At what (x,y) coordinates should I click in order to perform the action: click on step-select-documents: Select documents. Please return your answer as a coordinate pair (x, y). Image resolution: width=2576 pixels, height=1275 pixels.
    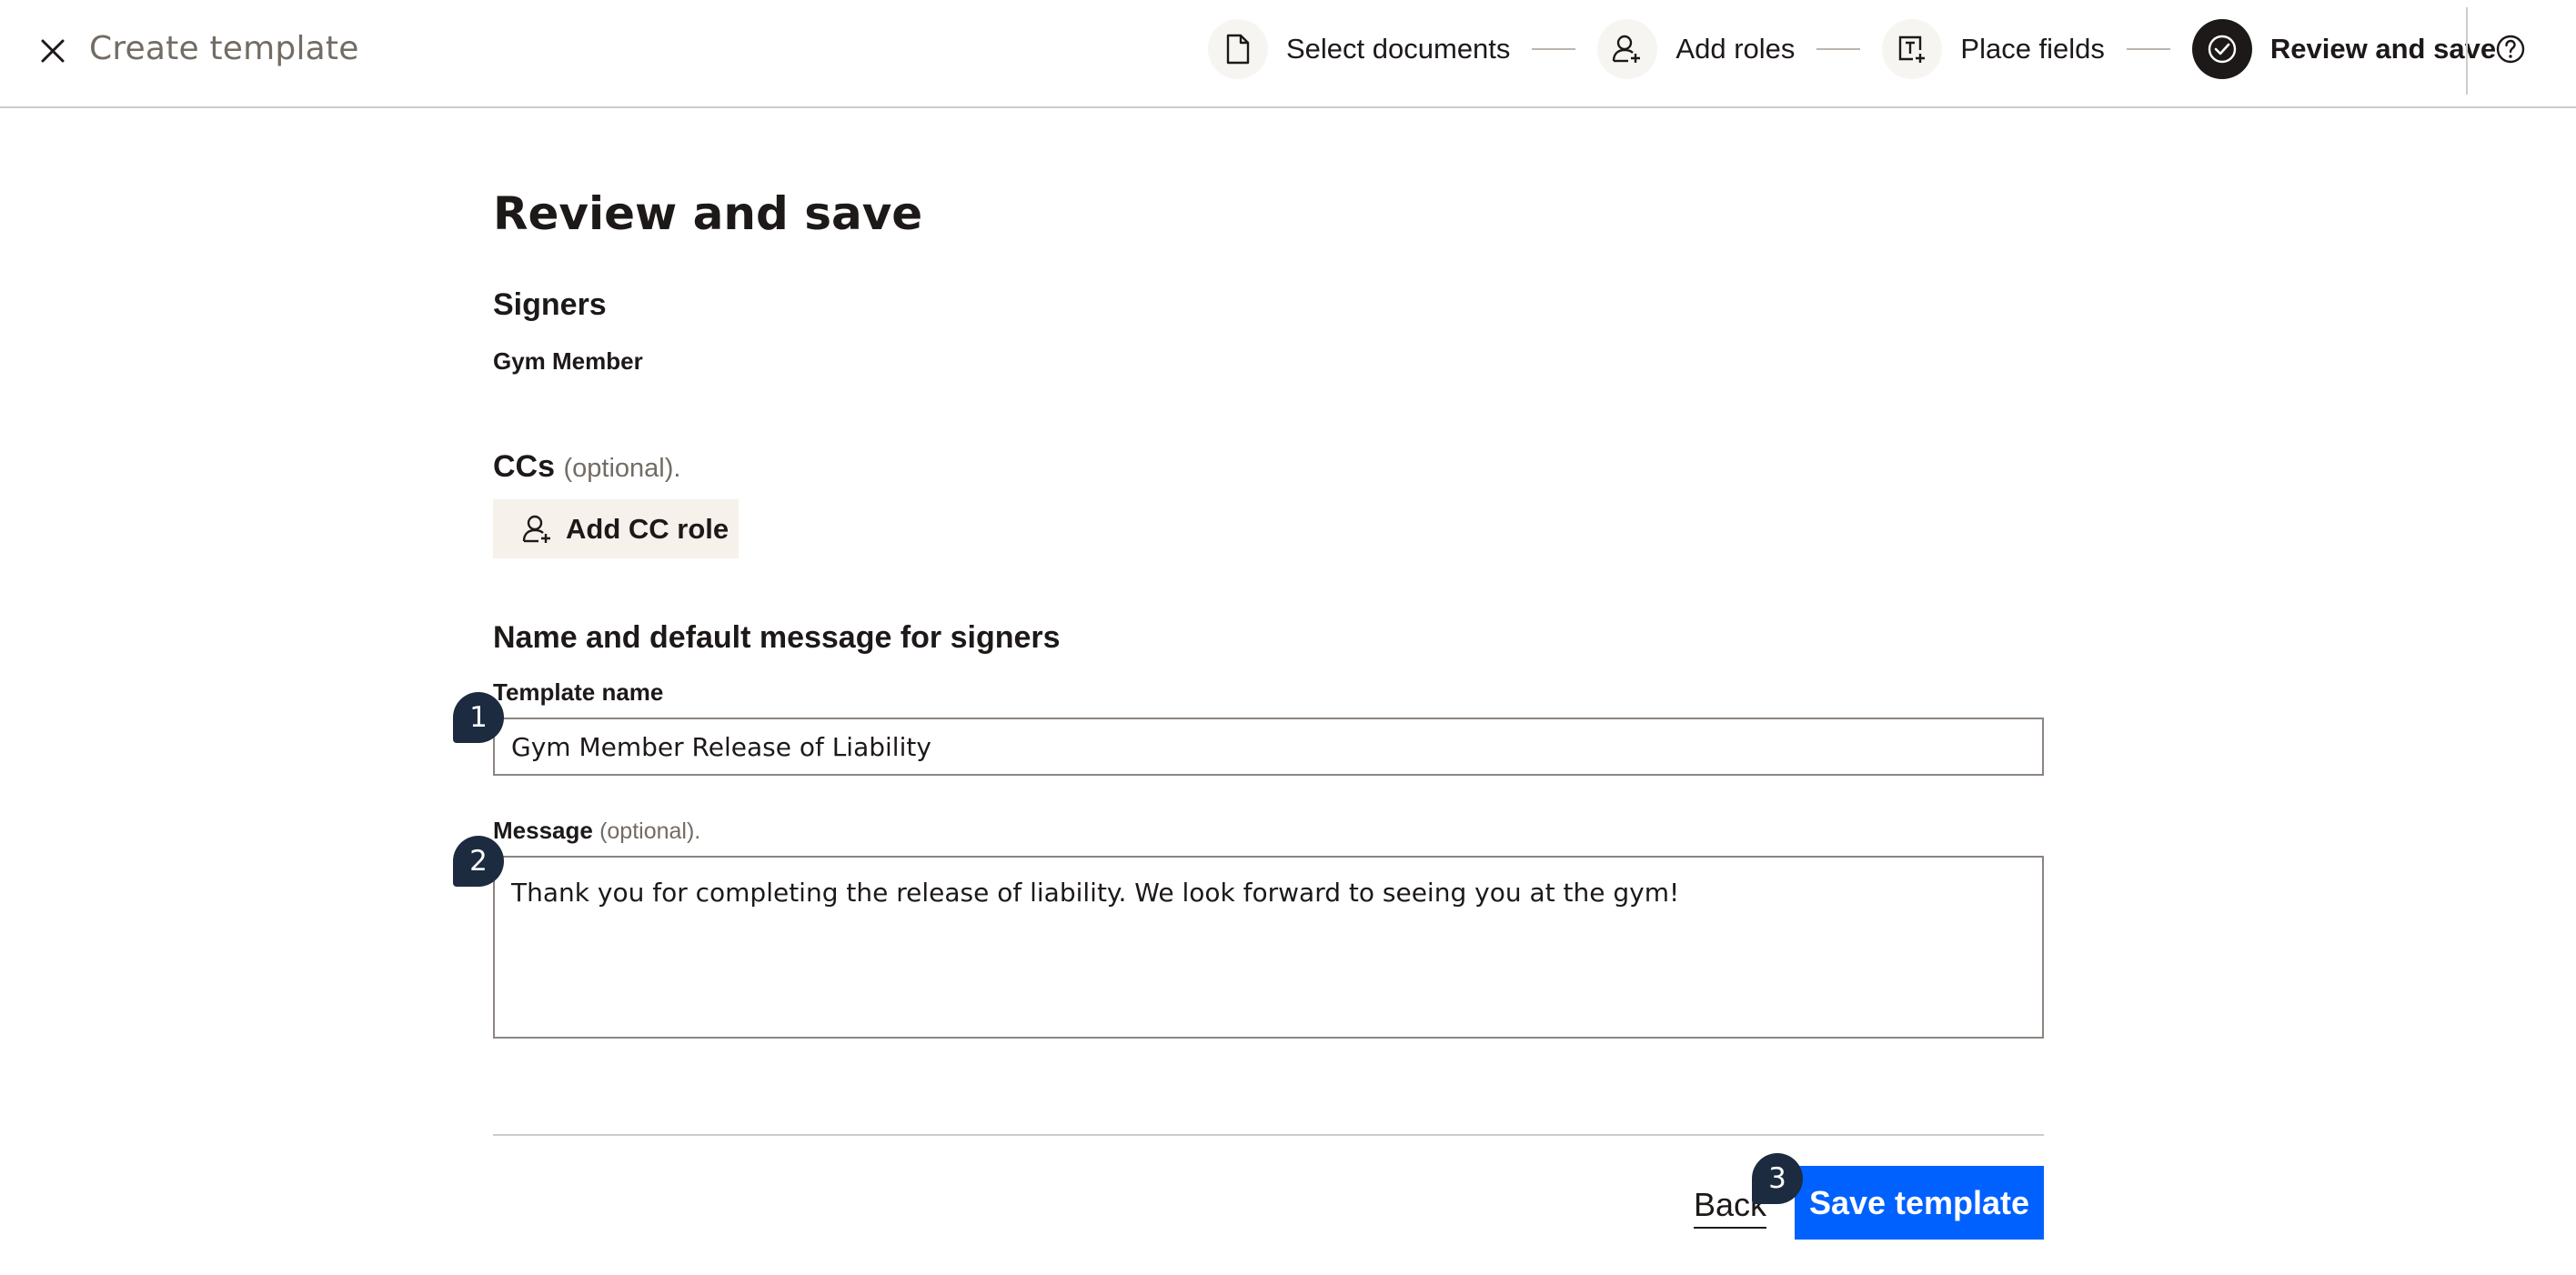
    Looking at the image, I should click on (1359, 49).